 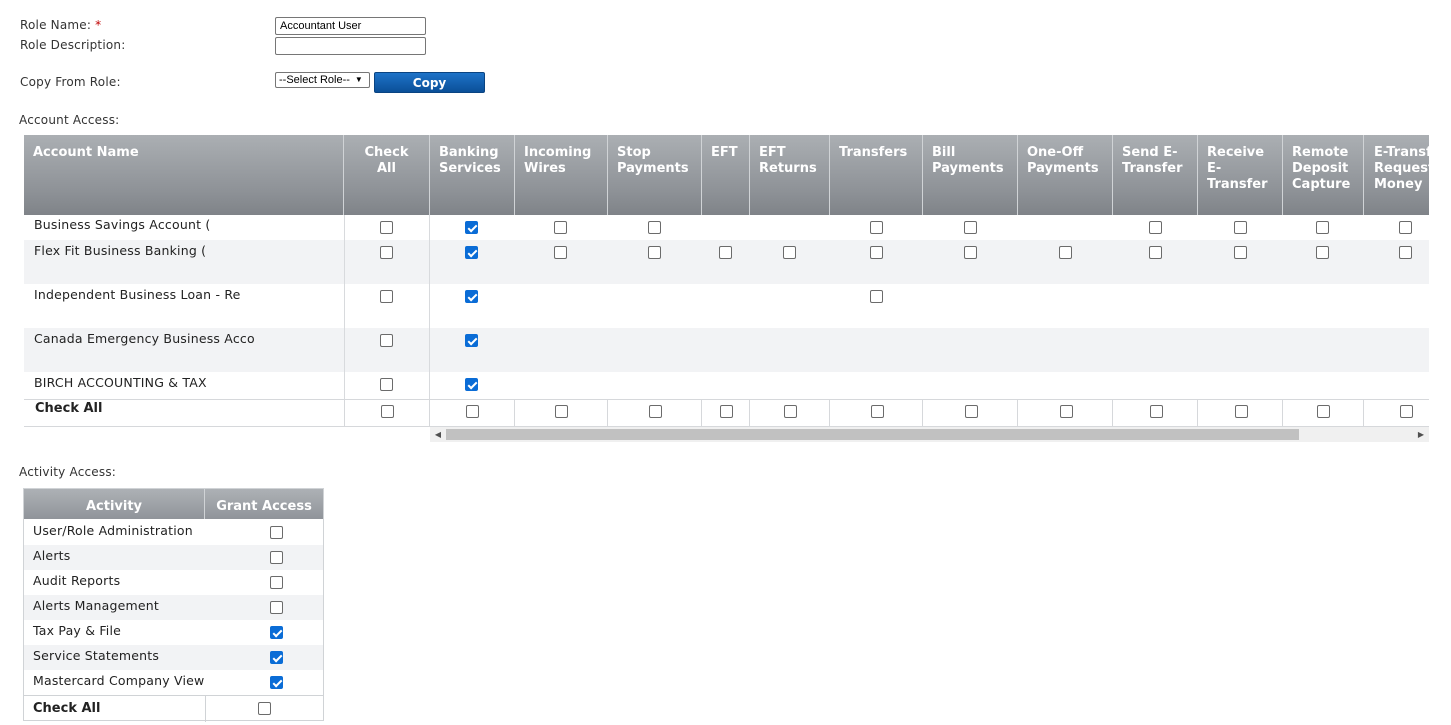 What do you see at coordinates (1066, 411) in the screenshot?
I see `check-all-checkbox-one-off-payments` at bounding box center [1066, 411].